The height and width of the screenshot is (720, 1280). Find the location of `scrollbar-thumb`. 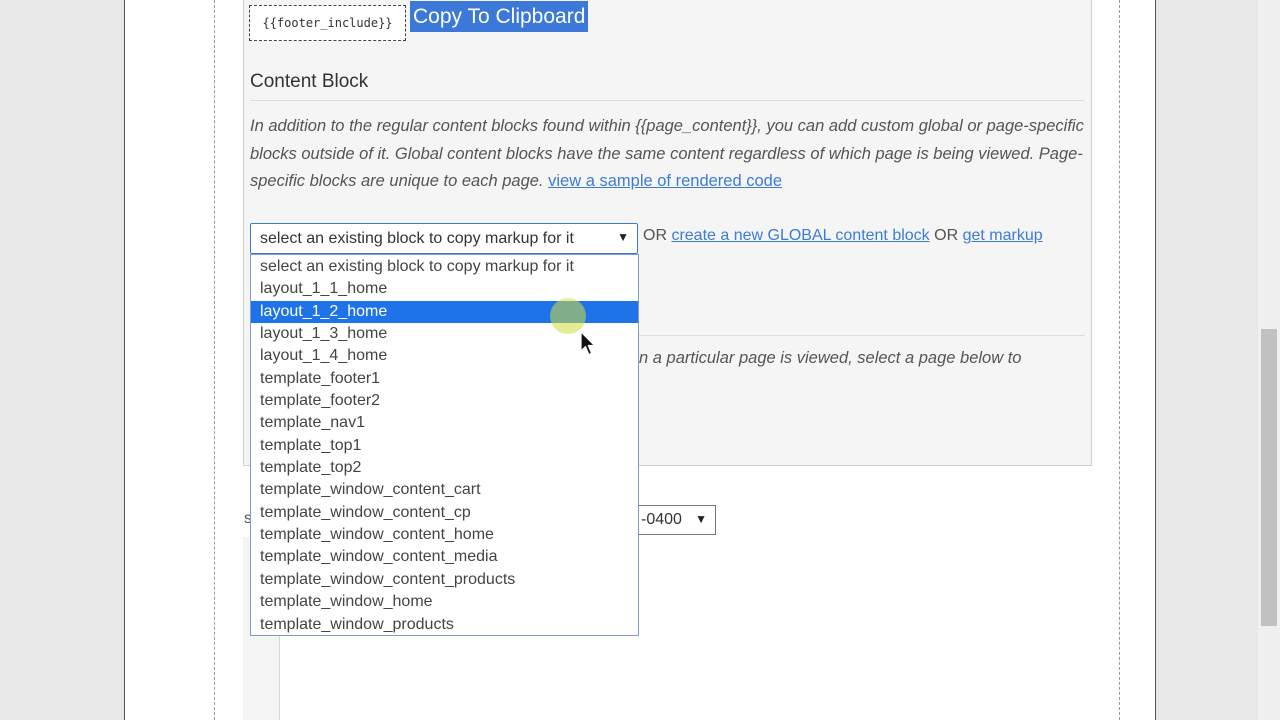

scrollbar-thumb is located at coordinates (1269, 477).